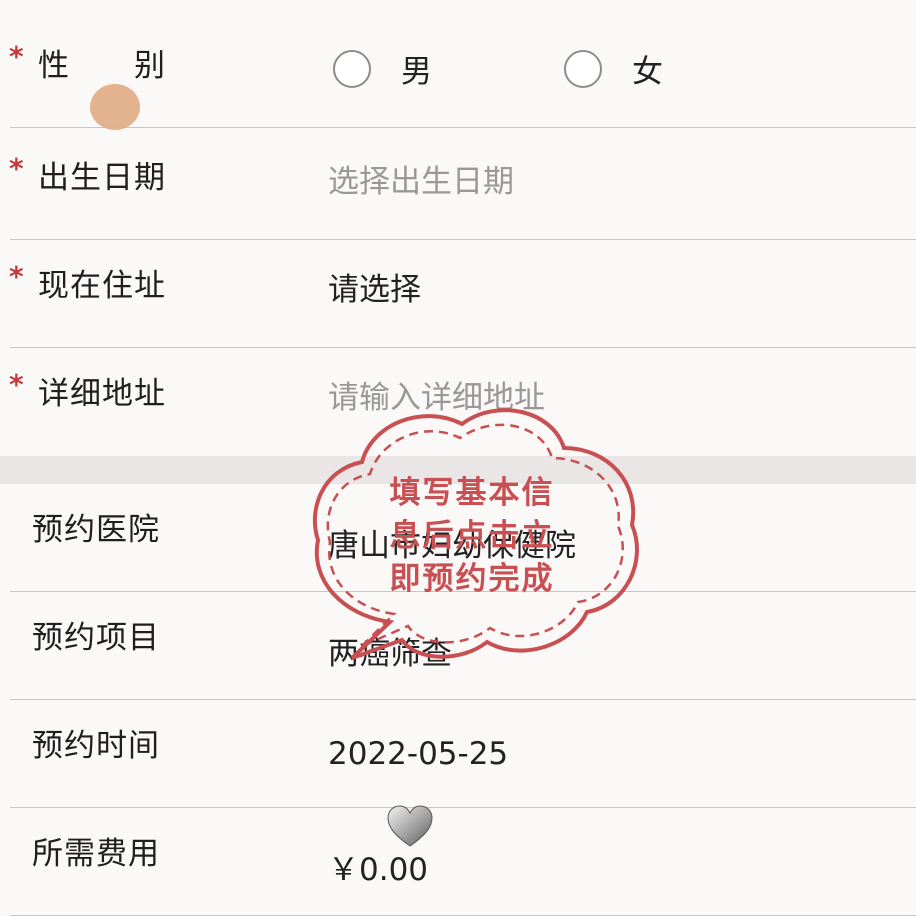 The height and width of the screenshot is (916, 916). I want to click on hospital-row: 预约医院 唐山市妇幼保健院, so click(458, 538).